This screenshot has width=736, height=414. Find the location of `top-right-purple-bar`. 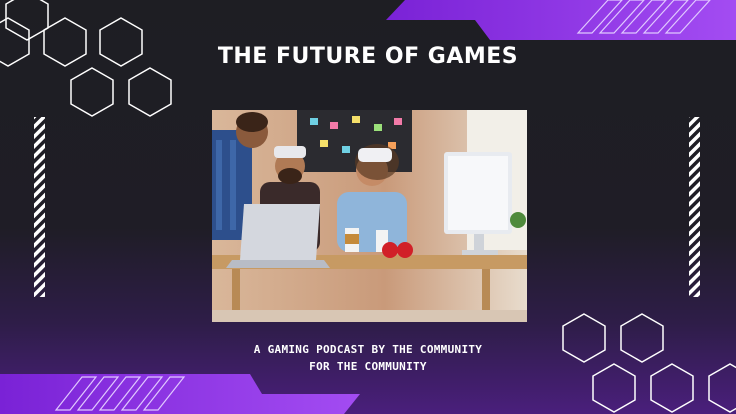

top-right-purple-bar is located at coordinates (561, 20).